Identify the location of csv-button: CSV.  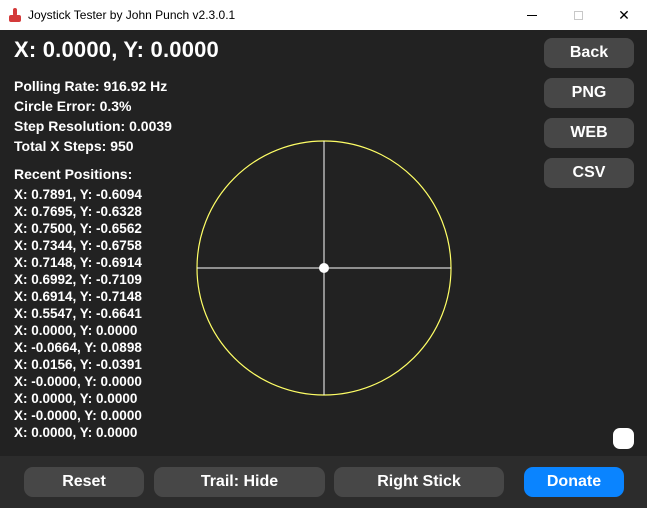
(589, 173).